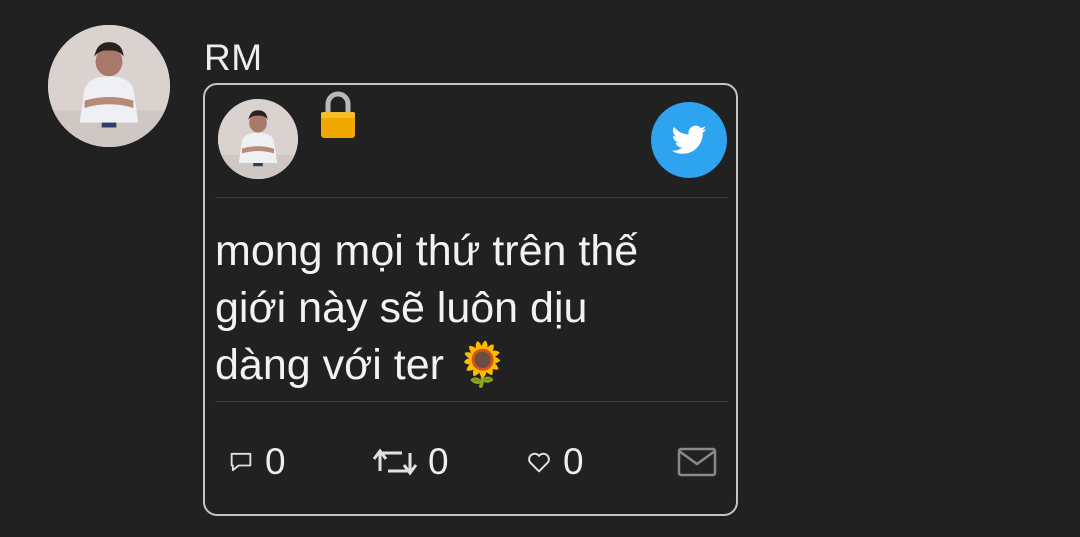 The height and width of the screenshot is (537, 1080). Describe the element at coordinates (573, 461) in the screenshot. I see `like-count: 0` at that location.